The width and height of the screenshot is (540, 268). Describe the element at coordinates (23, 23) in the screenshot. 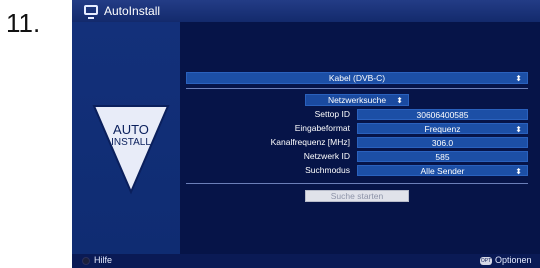

I see `step-number: 11.` at that location.